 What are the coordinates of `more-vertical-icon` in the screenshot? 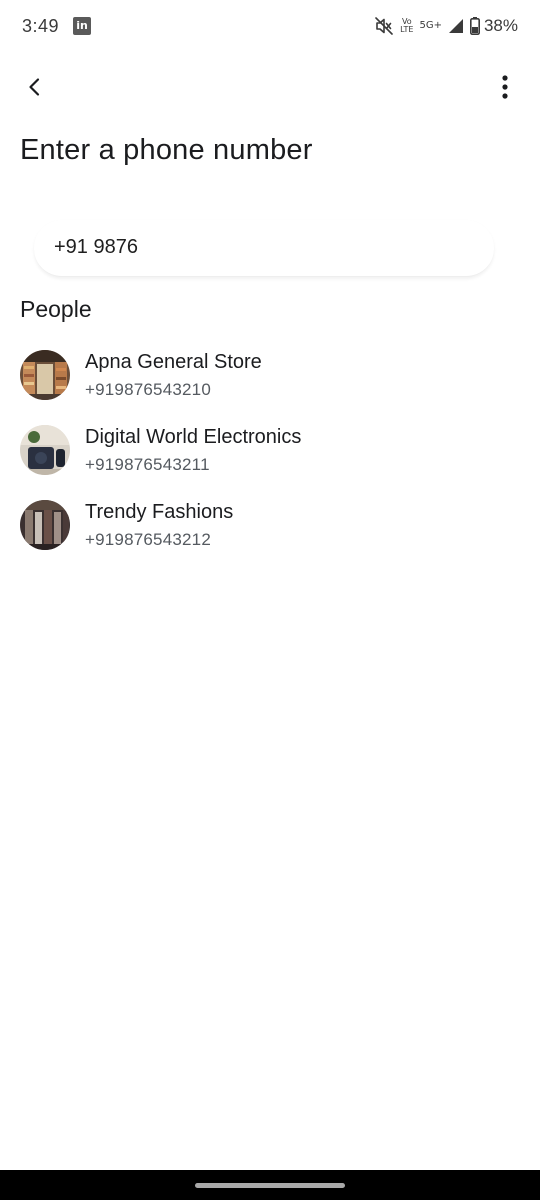 It's located at (505, 87).